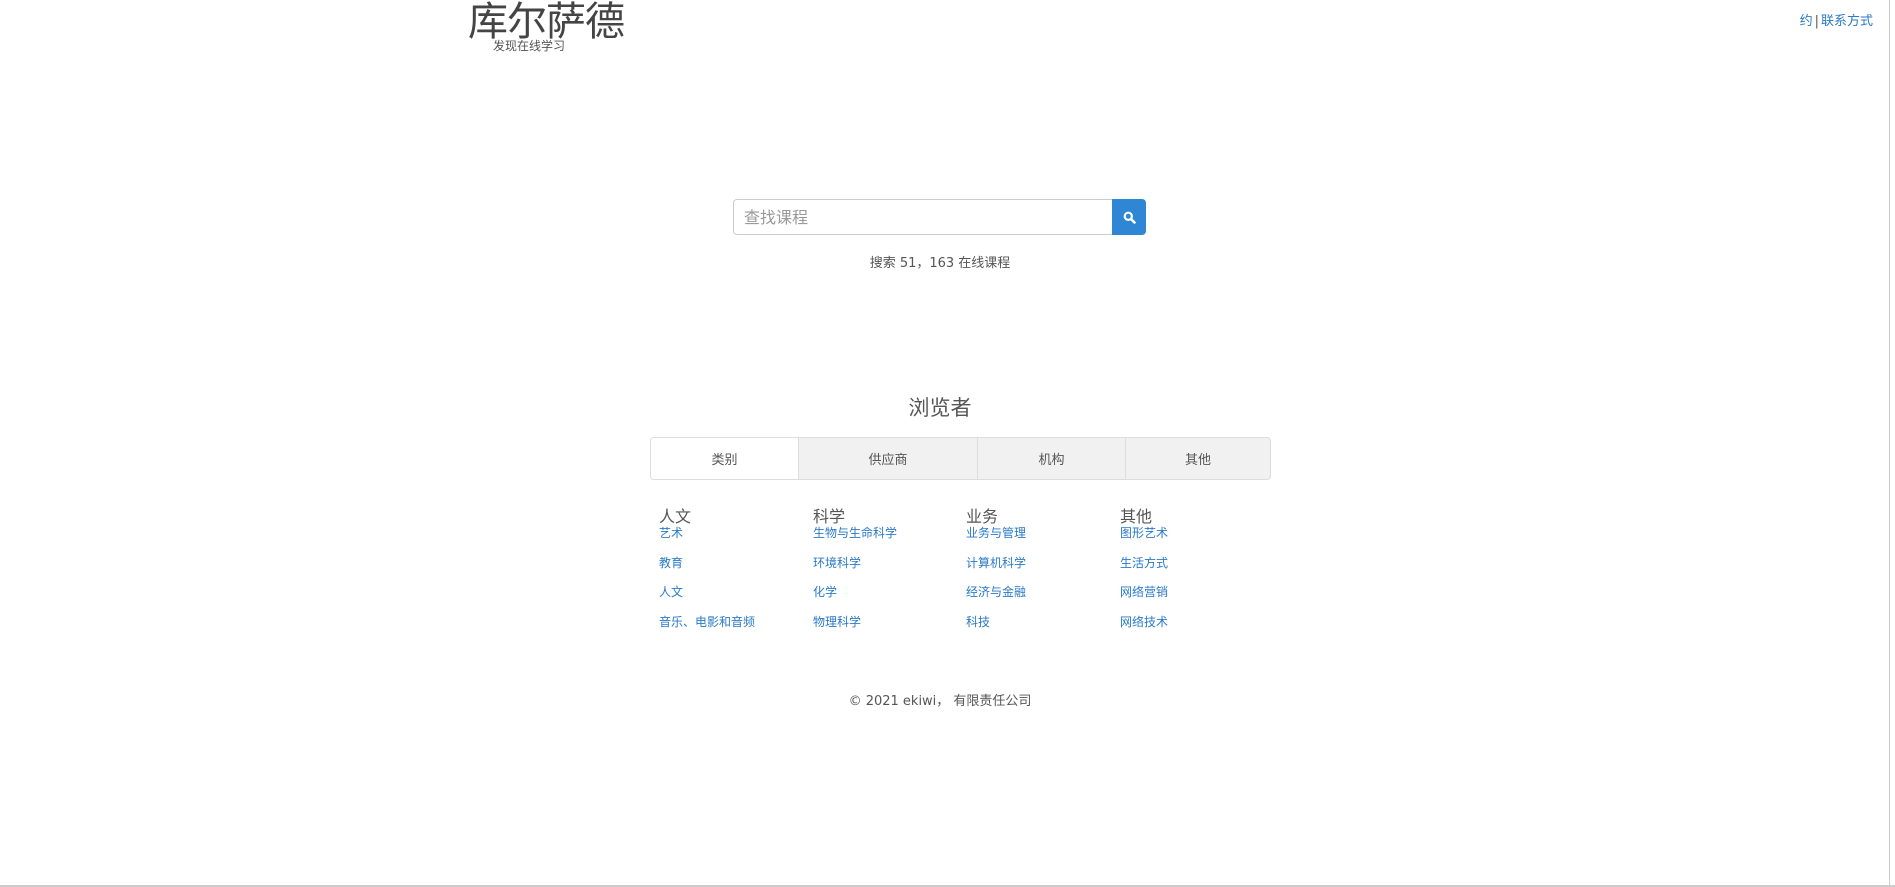 The image size is (1895, 887). I want to click on vertical-scrollbar, so click(1892, 443).